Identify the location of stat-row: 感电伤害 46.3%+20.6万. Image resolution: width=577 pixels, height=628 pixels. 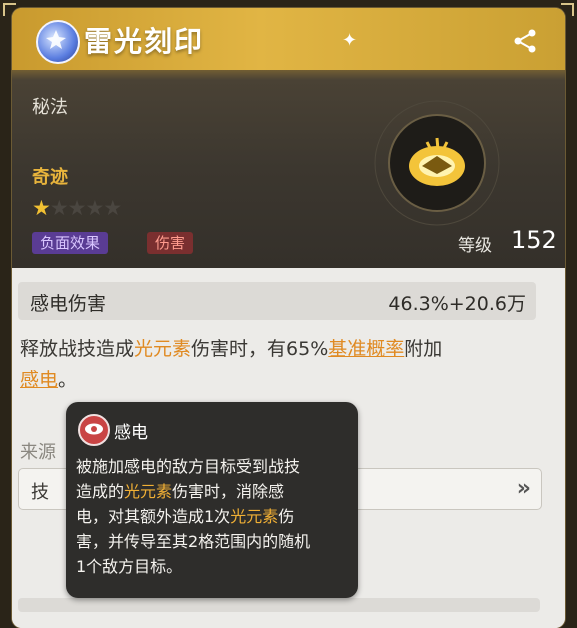
(277, 301).